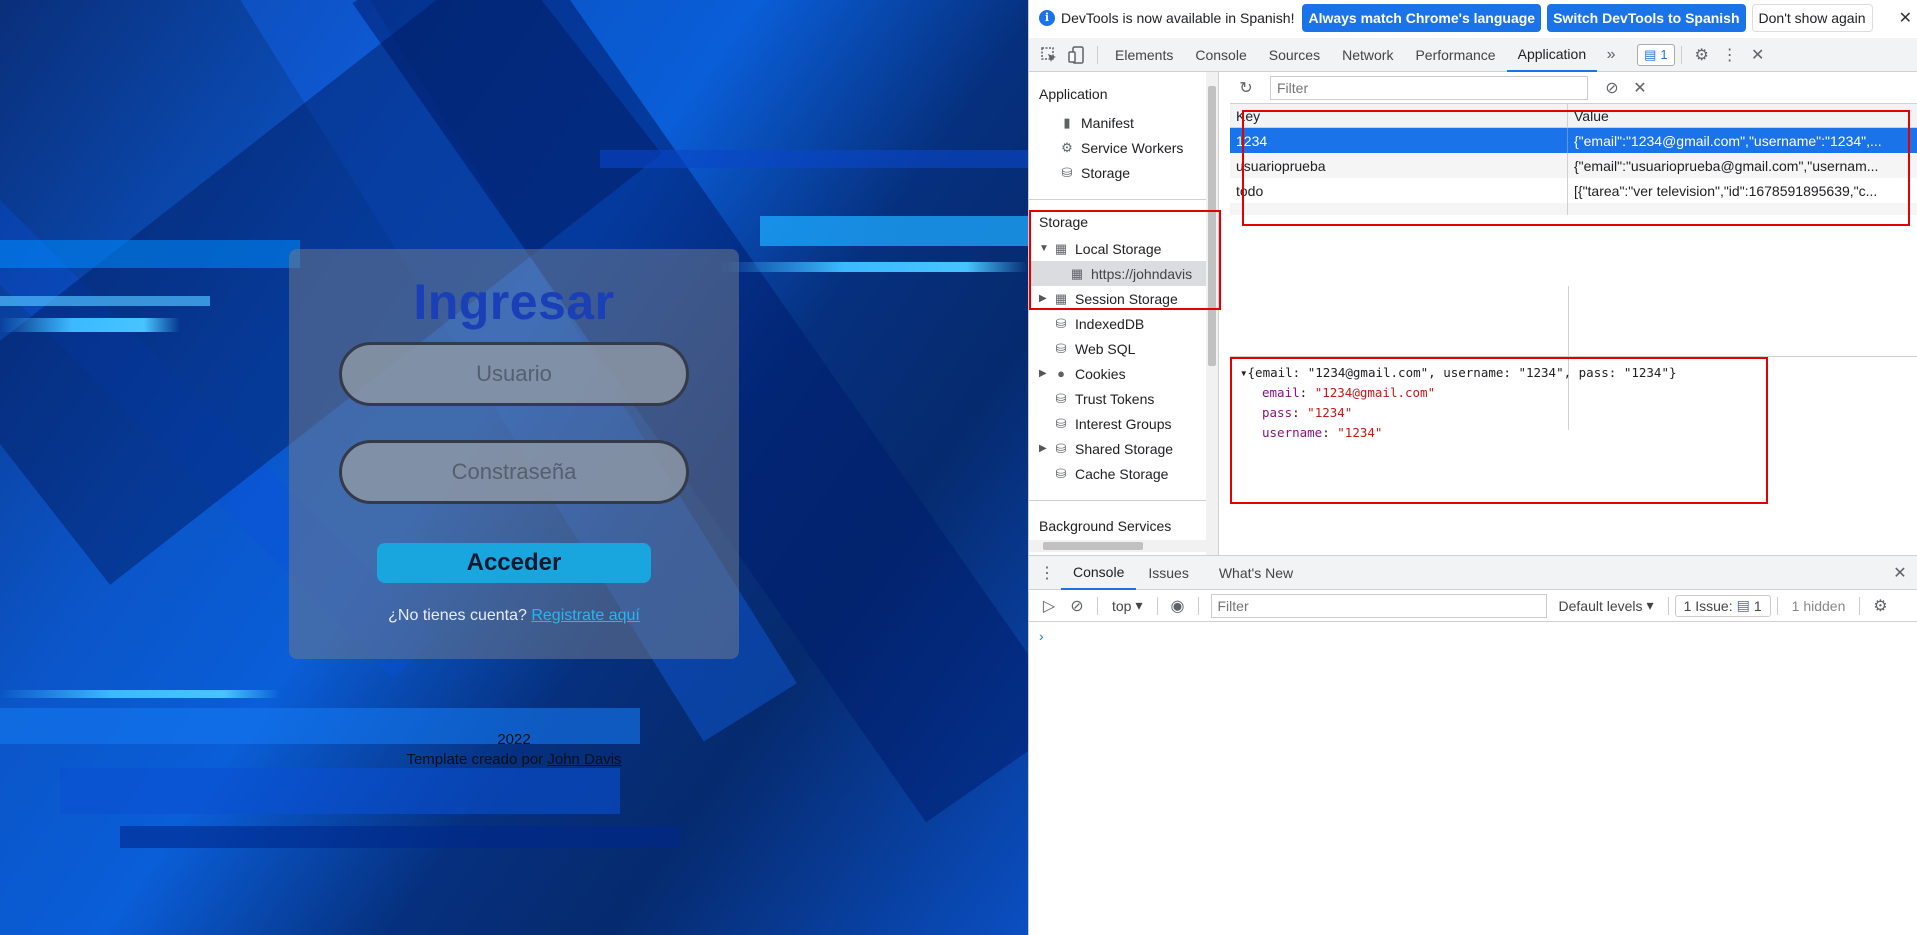 The width and height of the screenshot is (1917, 935). Describe the element at coordinates (1650, 605) in the screenshot. I see `dropdown-arrow-icon: ▾` at that location.